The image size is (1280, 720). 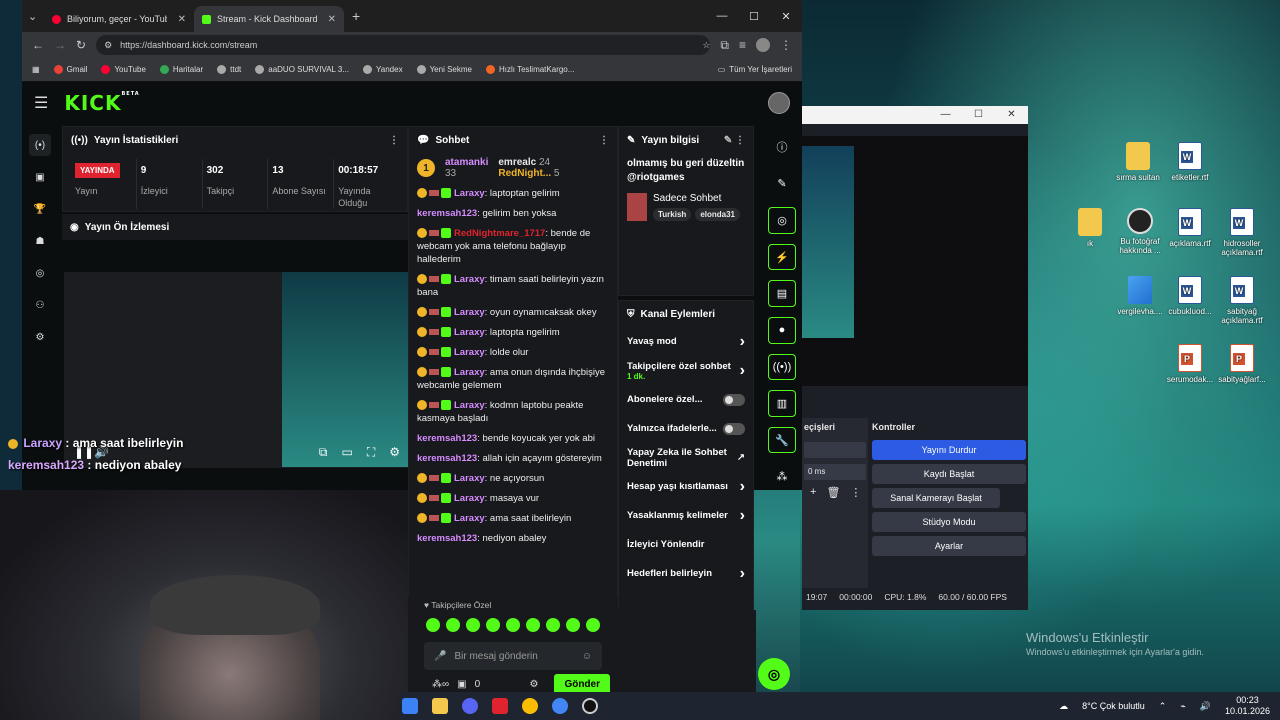 What do you see at coordinates (1011, 115) in the screenshot?
I see `close-icon: ✕` at bounding box center [1011, 115].